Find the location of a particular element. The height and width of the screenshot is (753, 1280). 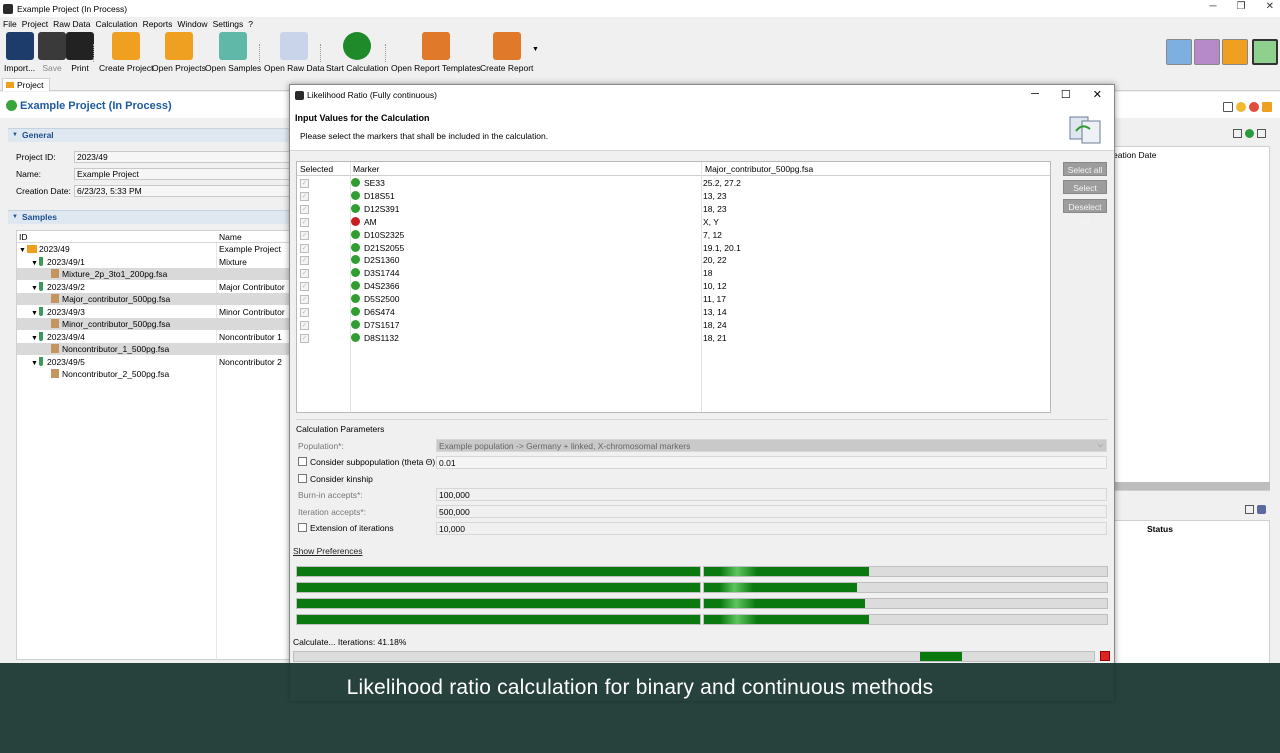

menu-raw-data: Raw Data is located at coordinates (71, 24).